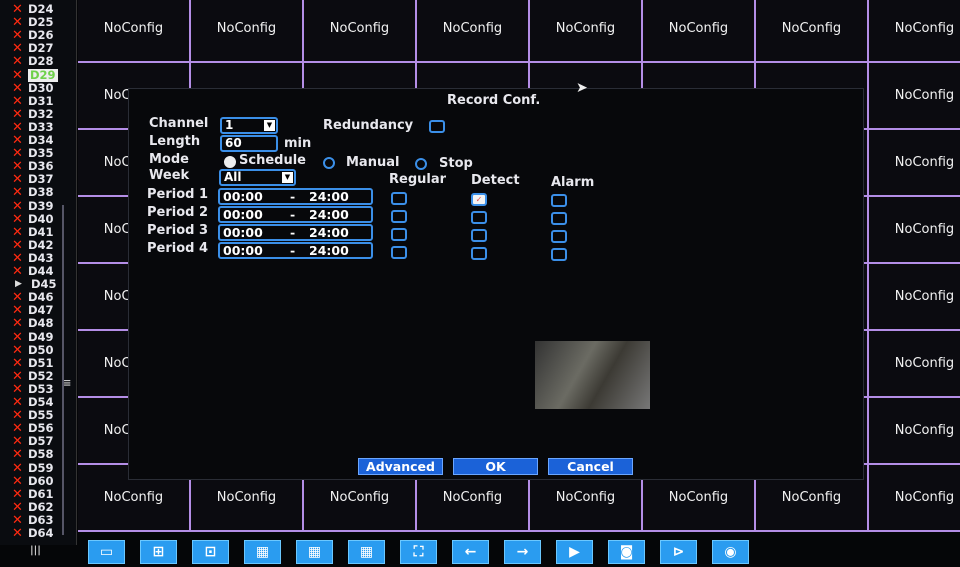 This screenshot has width=960, height=567. Describe the element at coordinates (33, 127) in the screenshot. I see `channel-item: ✕ D33` at that location.